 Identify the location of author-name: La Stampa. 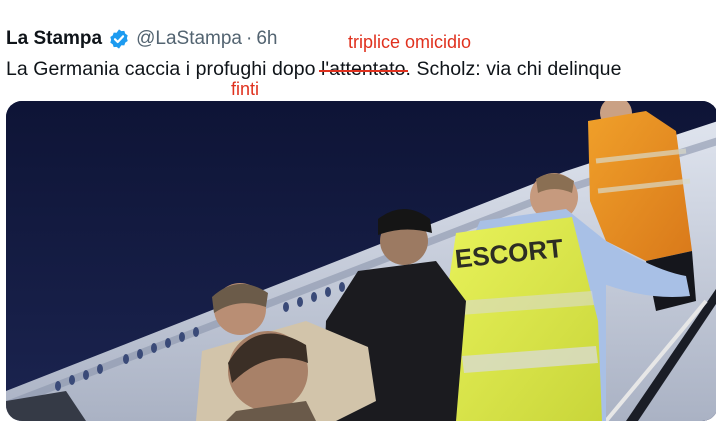
(54, 39).